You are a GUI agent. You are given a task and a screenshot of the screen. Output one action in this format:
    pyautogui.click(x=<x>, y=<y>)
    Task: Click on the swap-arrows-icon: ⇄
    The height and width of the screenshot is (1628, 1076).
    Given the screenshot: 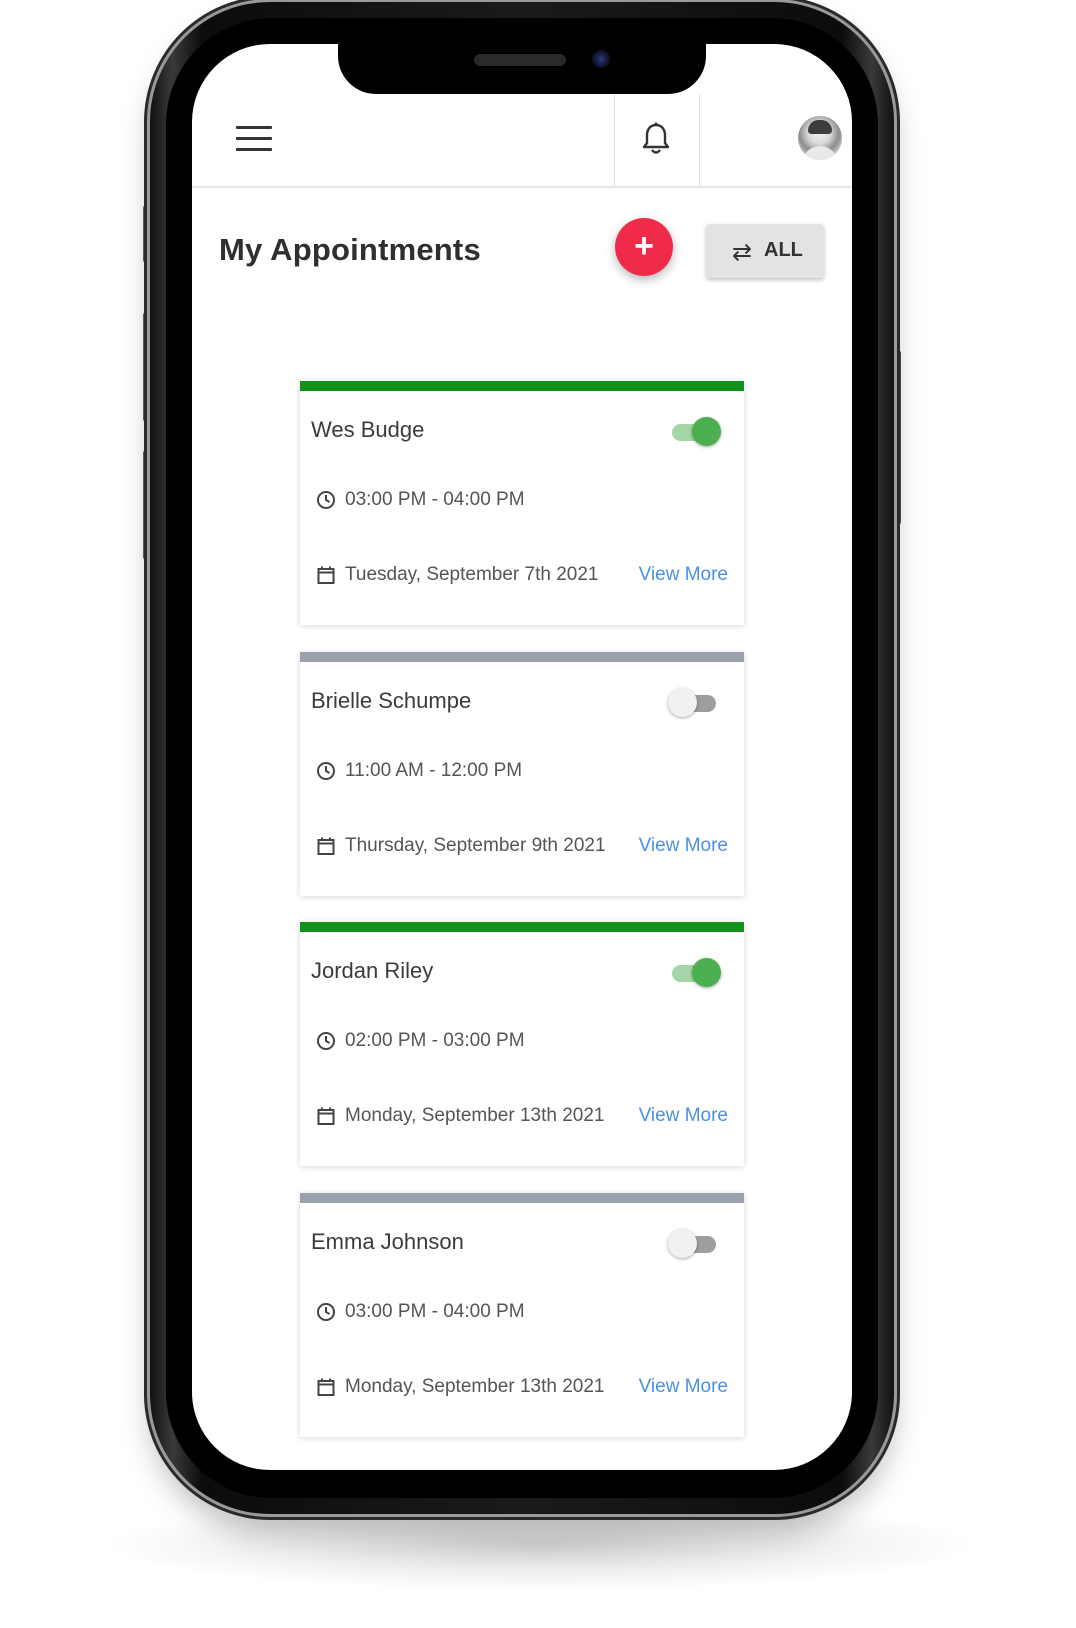 What is the action you would take?
    pyautogui.click(x=742, y=252)
    